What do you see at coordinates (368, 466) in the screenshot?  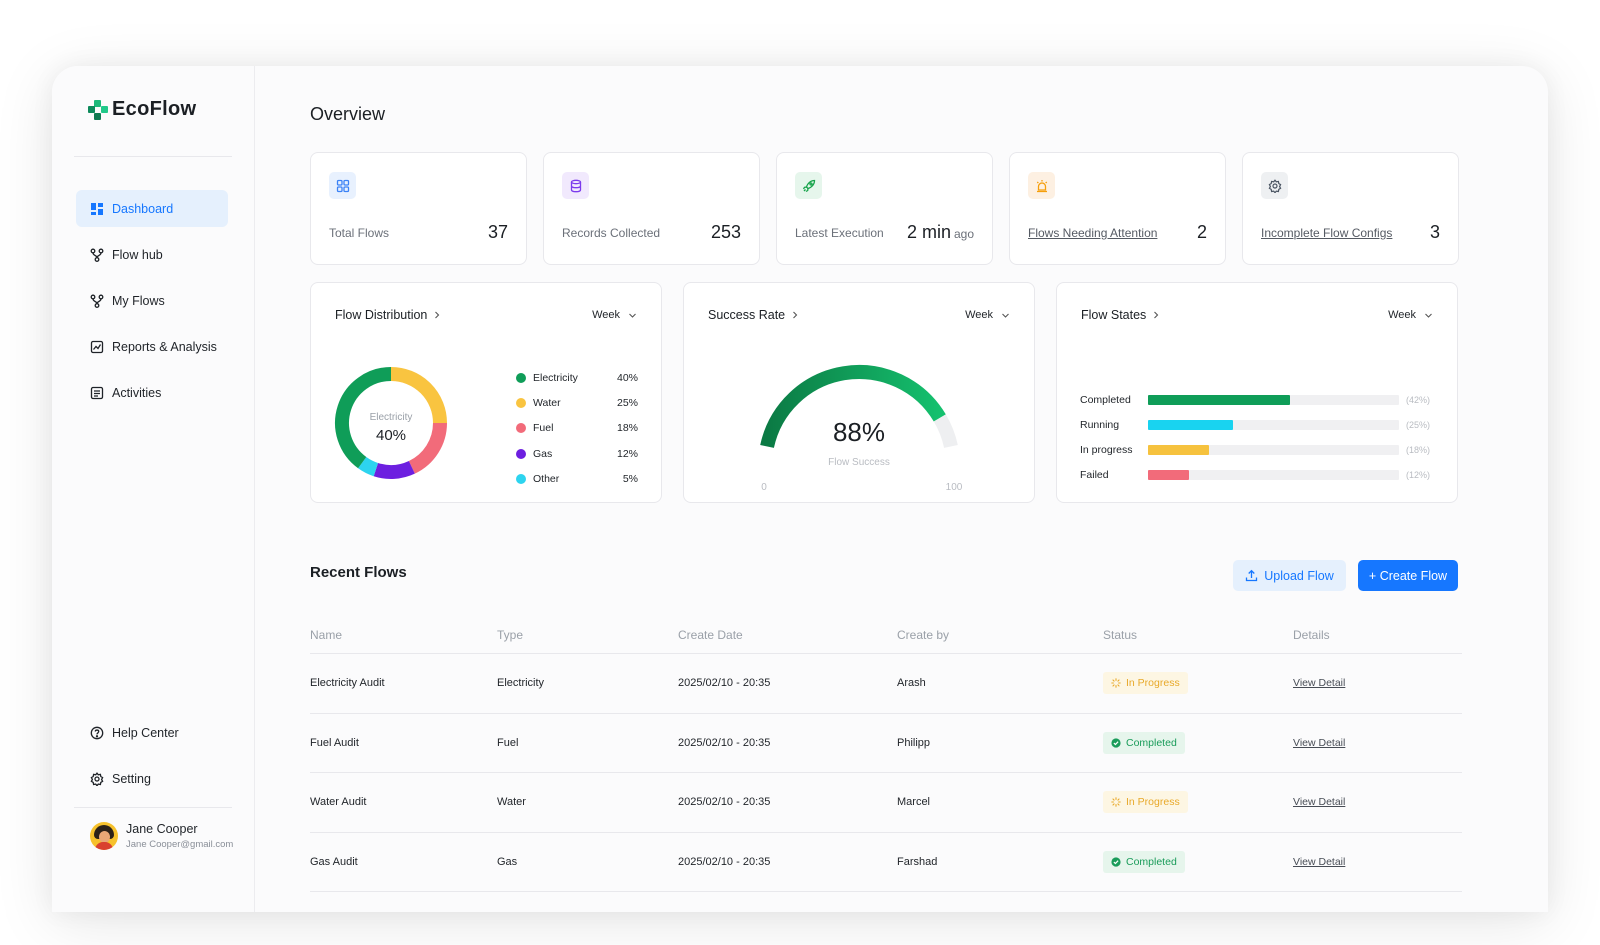 I see `donut-slice-other` at bounding box center [368, 466].